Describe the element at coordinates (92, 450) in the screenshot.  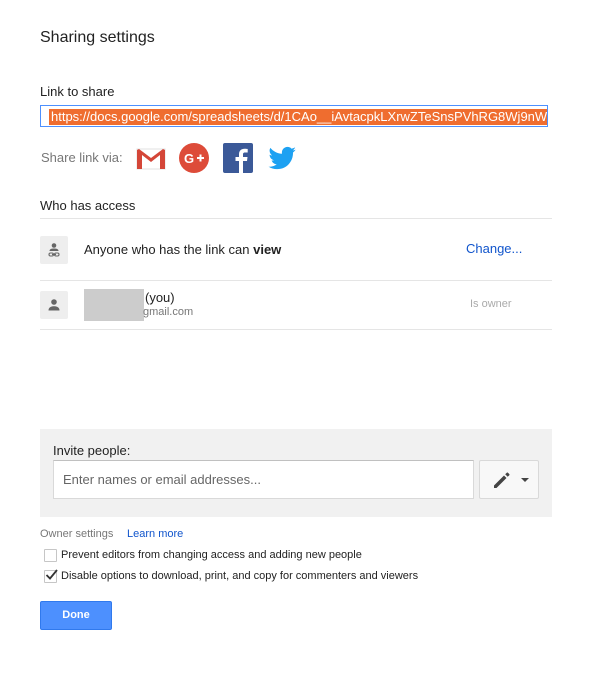
I see `invite-people-label: Invite people:` at that location.